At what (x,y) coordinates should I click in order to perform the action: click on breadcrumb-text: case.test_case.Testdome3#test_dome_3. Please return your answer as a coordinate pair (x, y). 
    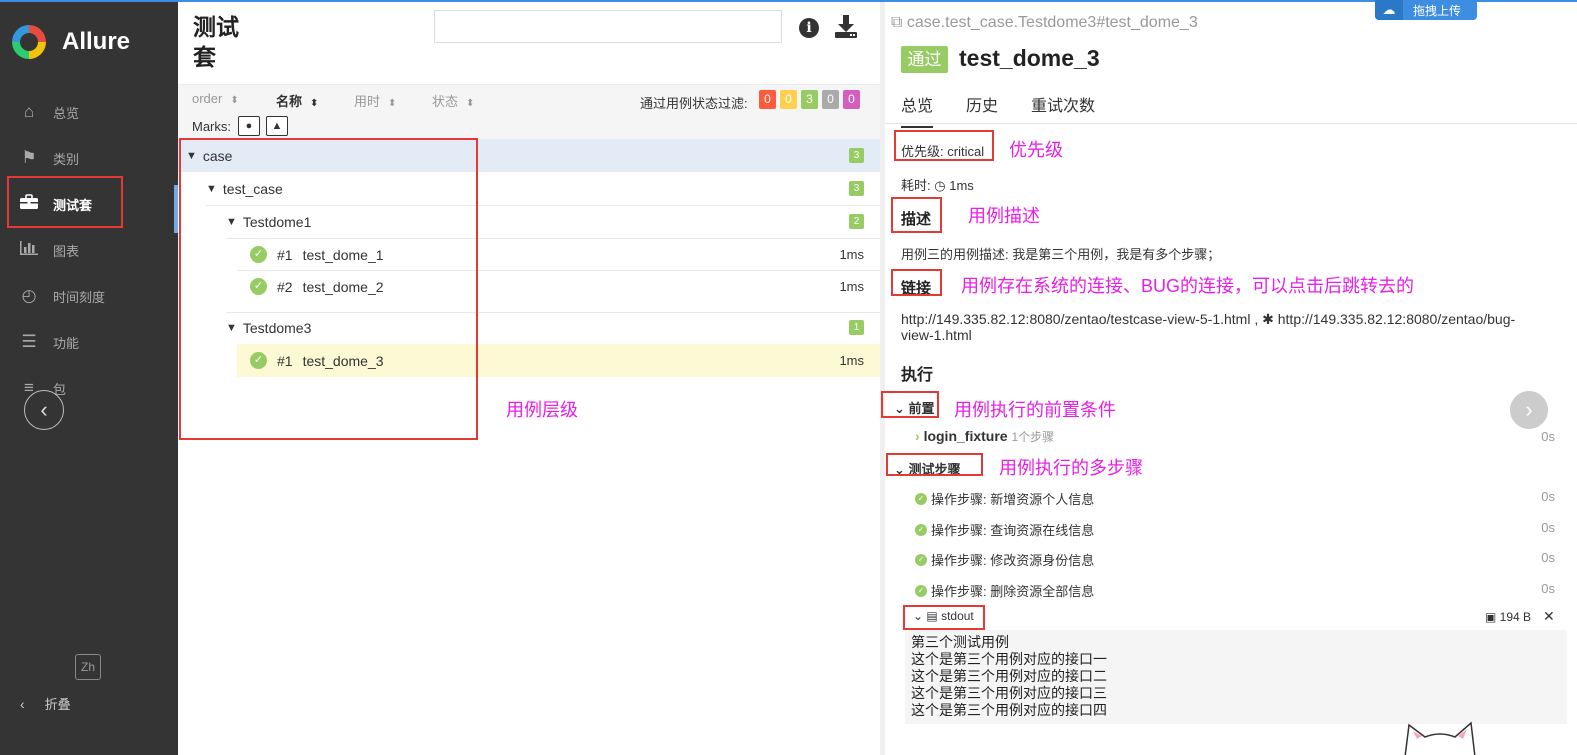
    Looking at the image, I should click on (1052, 22).